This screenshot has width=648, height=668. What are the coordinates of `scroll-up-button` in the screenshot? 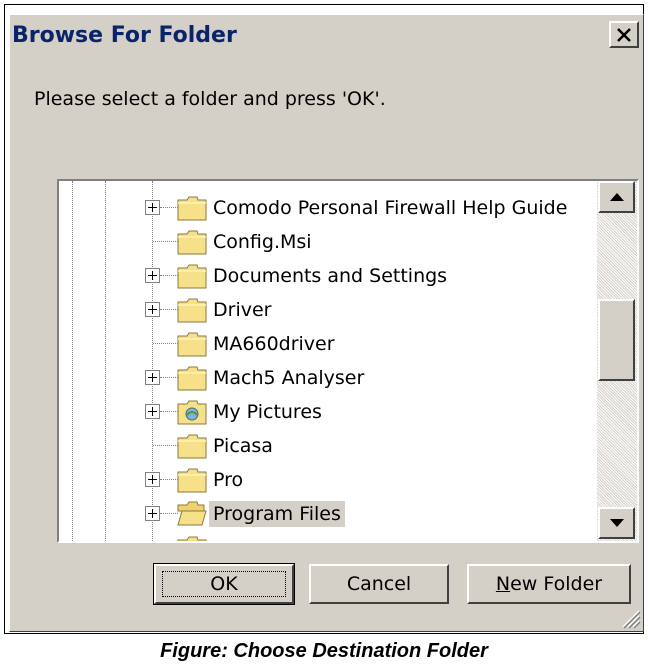 It's located at (616, 197).